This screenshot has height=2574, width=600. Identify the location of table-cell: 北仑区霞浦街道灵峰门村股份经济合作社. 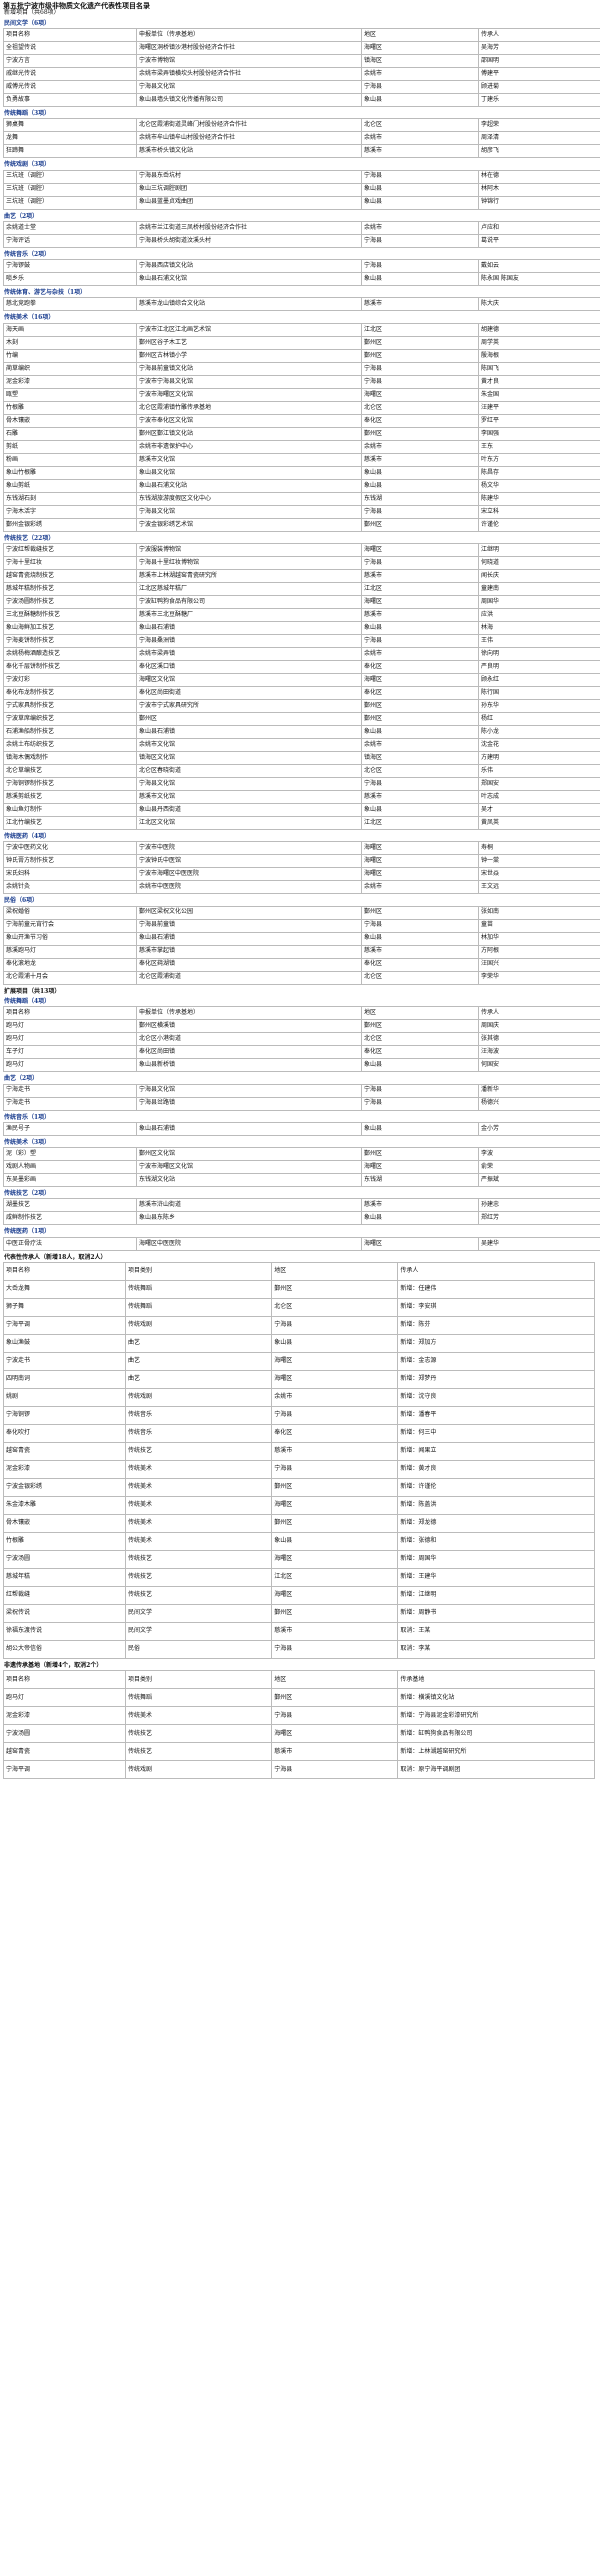
(249, 125).